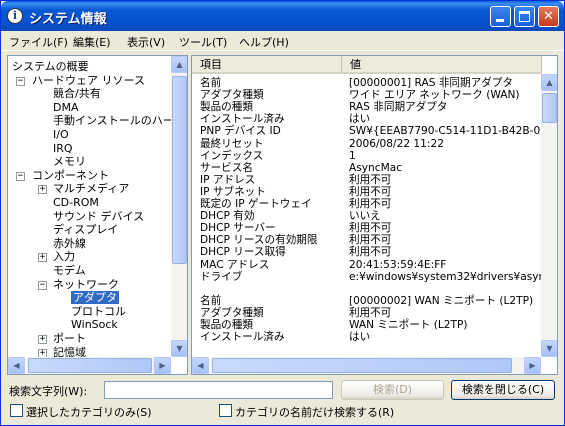  Describe the element at coordinates (264, 42) in the screenshot. I see `menu-help: ヘルプ(H)` at that location.